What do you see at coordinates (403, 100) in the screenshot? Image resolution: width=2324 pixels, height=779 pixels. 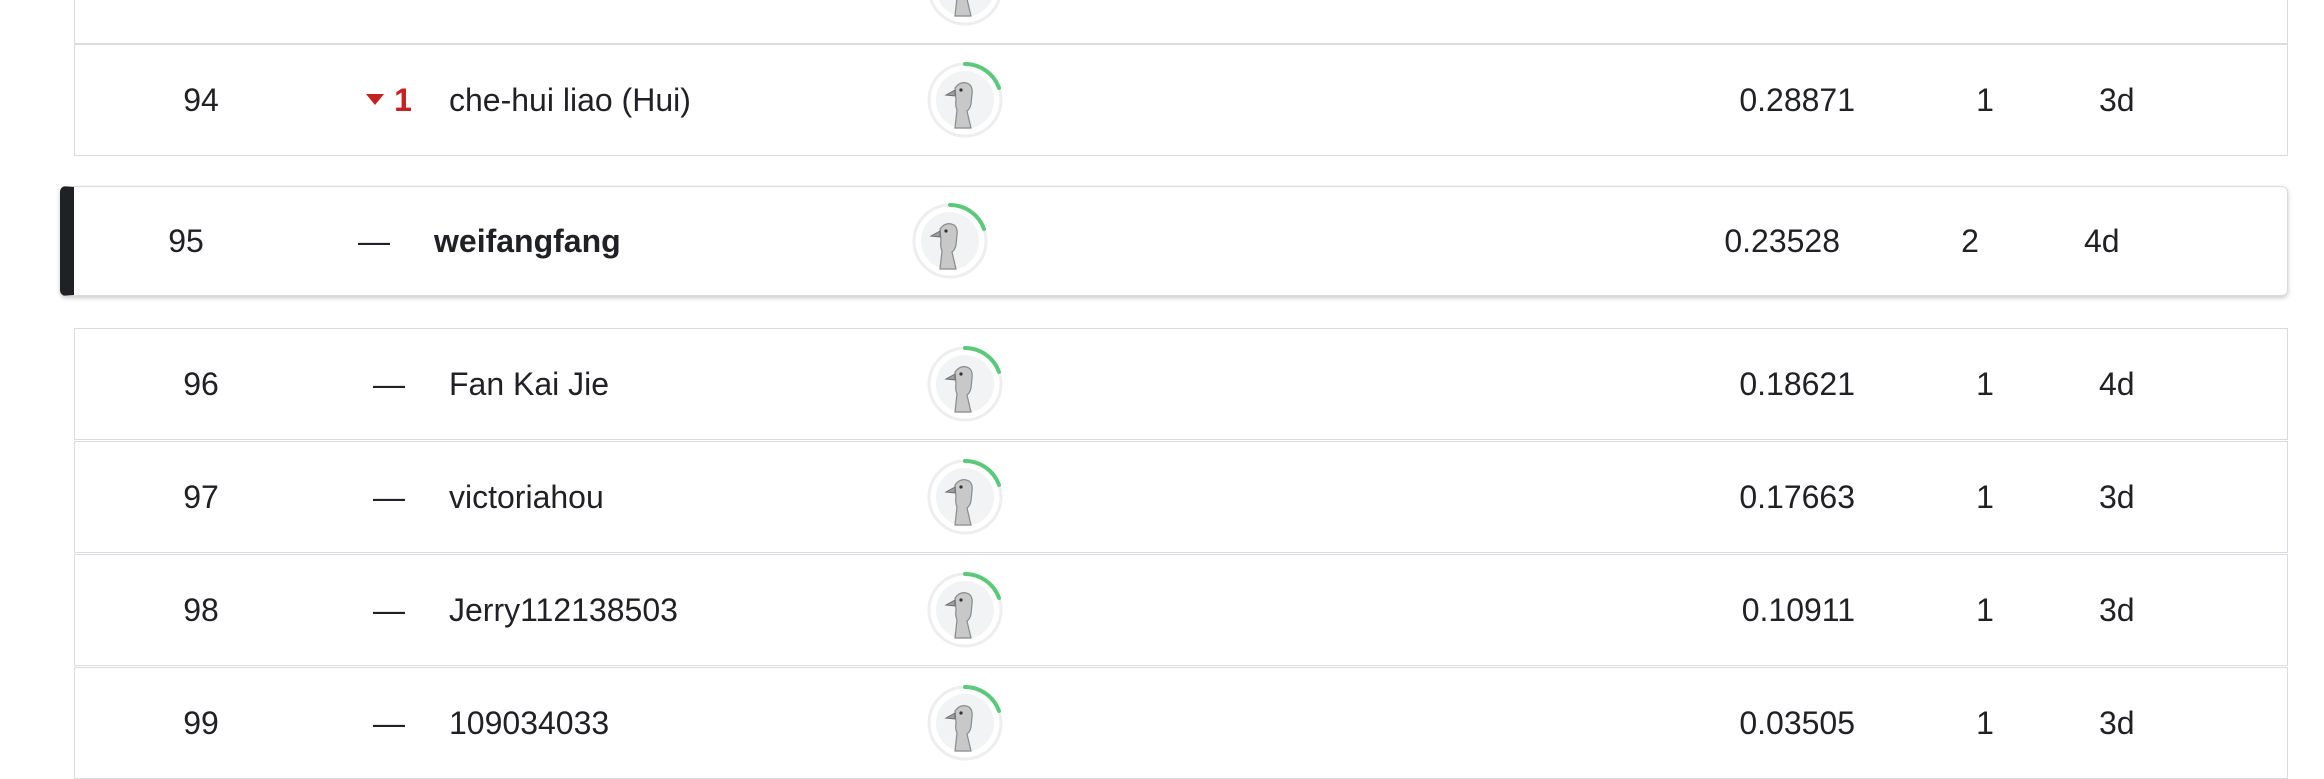 I see `rank-change-value: 1` at bounding box center [403, 100].